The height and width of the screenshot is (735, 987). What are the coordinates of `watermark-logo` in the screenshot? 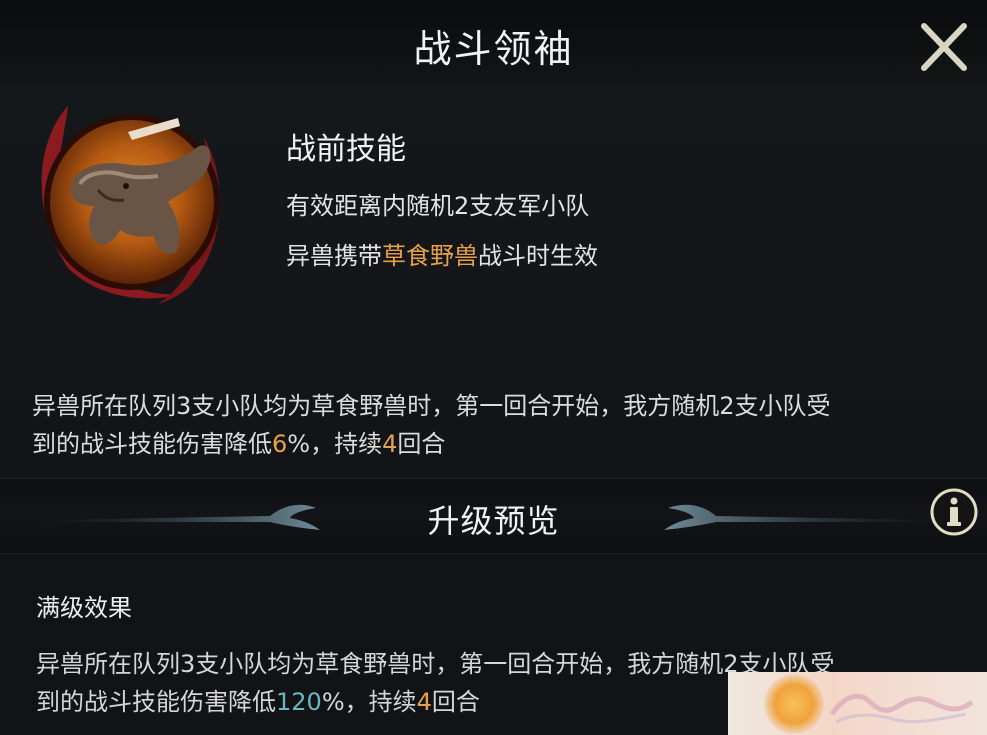 It's located at (857, 703).